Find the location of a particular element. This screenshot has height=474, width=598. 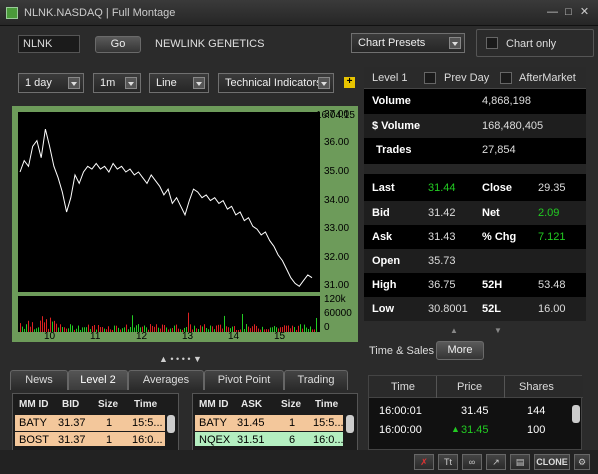

table-row: 16:00:01 31.45 144 is located at coordinates (469, 414).